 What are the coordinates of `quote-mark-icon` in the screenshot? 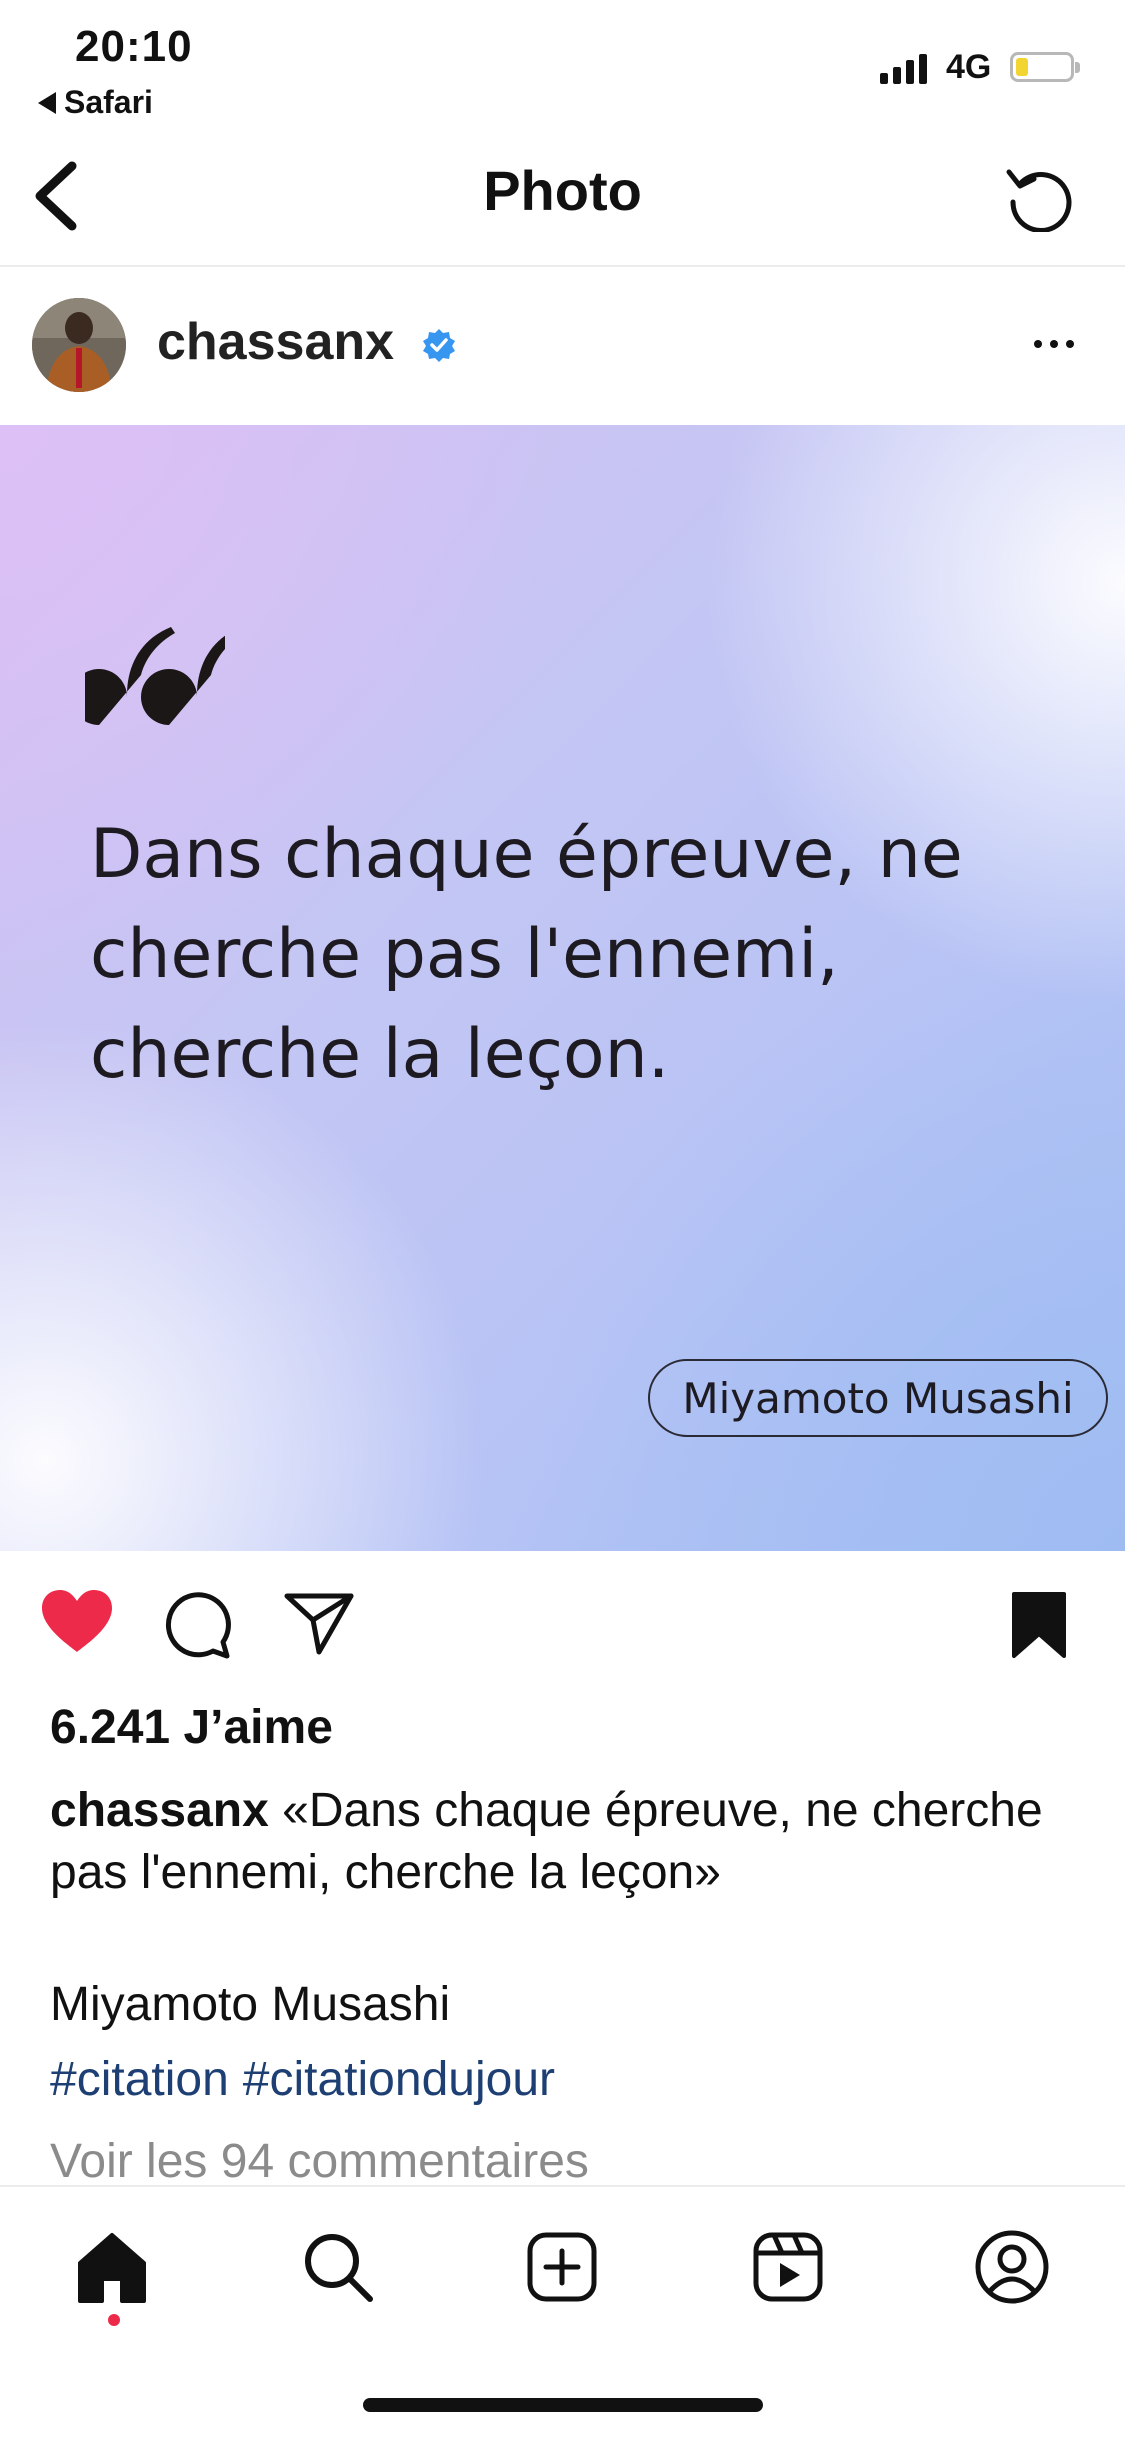 It's located at (155, 676).